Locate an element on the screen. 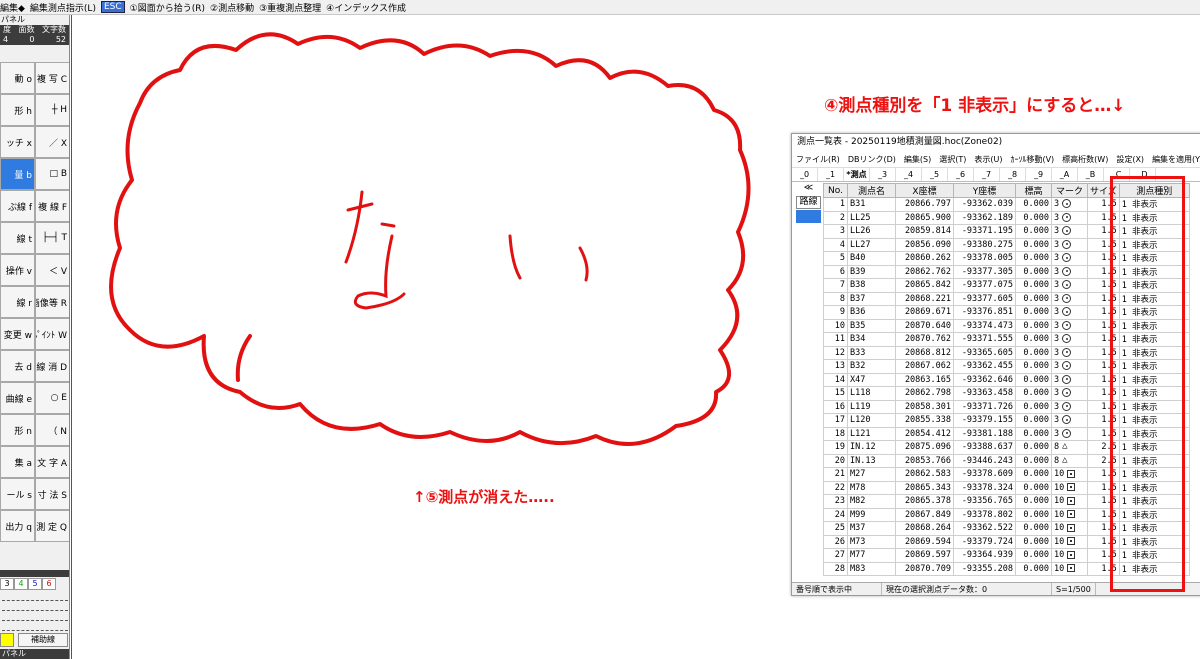 The image size is (1200, 659). cell-y: -93374.473 is located at coordinates (984, 325).